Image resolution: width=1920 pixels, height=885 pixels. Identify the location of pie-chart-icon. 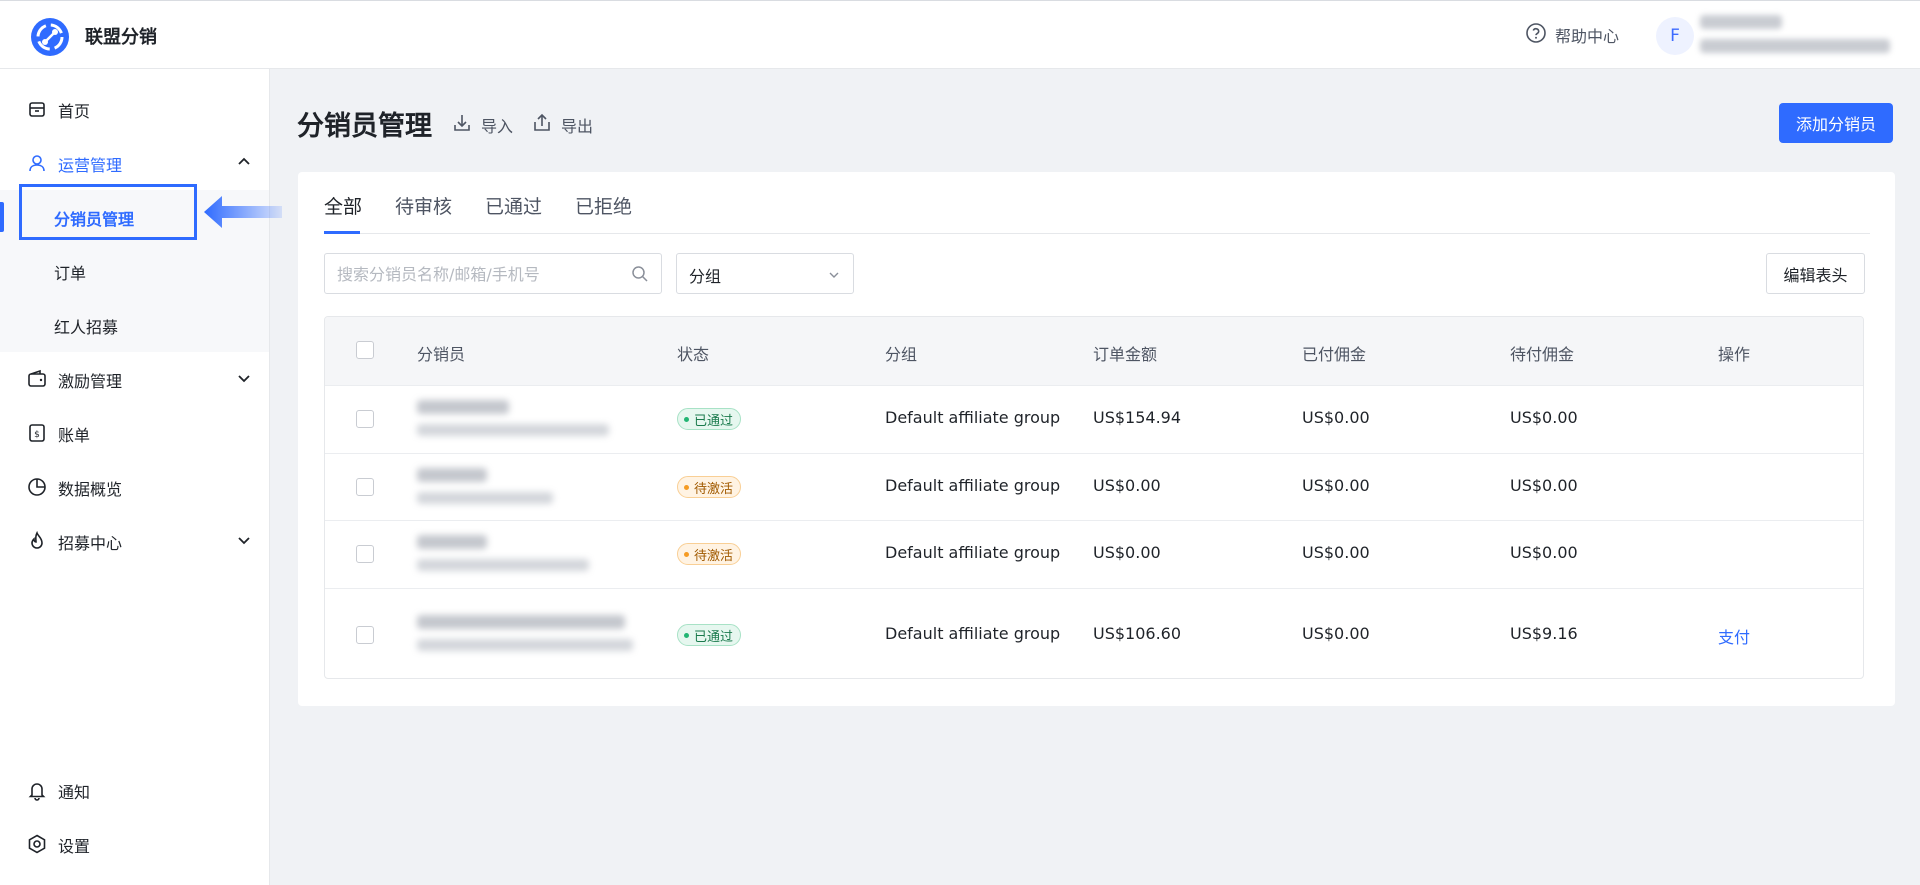
(37, 487).